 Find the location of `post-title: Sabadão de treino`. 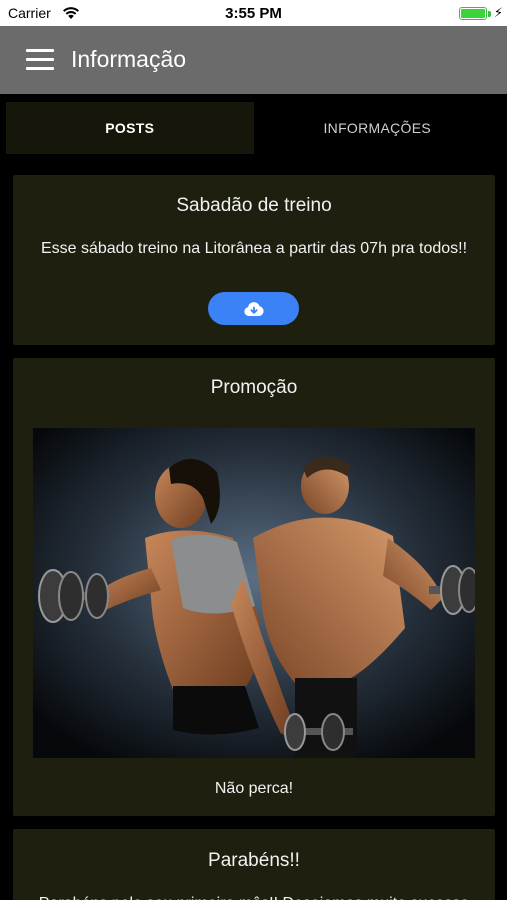

post-title: Sabadão de treino is located at coordinates (254, 205).